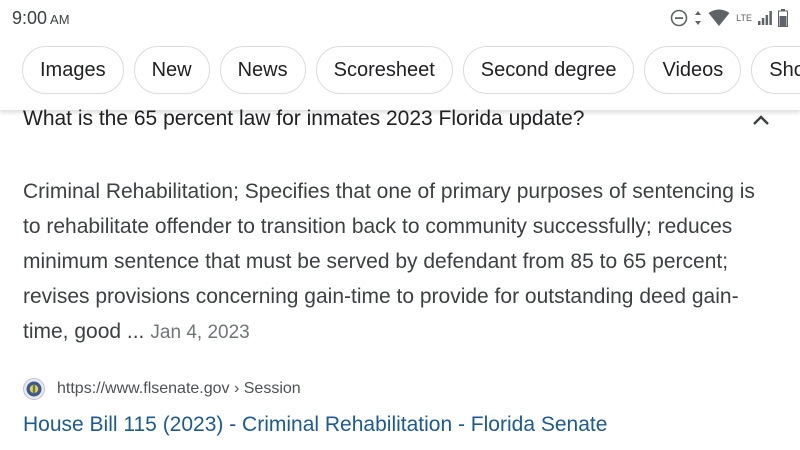  Describe the element at coordinates (693, 70) in the screenshot. I see `chip-videos: Videos` at that location.